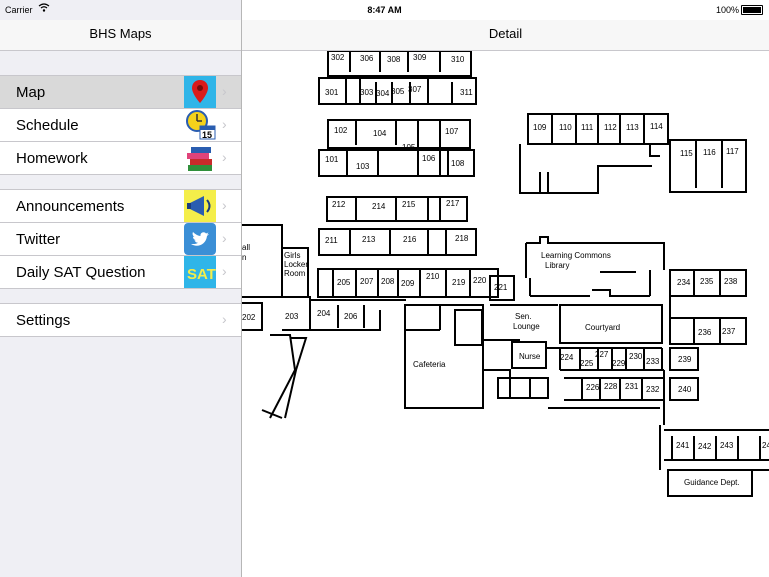  I want to click on area-label: Lounge, so click(526, 326).